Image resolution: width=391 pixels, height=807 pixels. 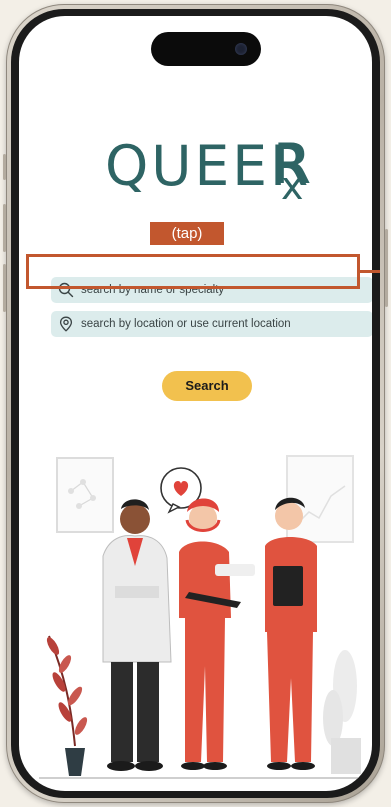 I want to click on dynamic-island, so click(x=206, y=49).